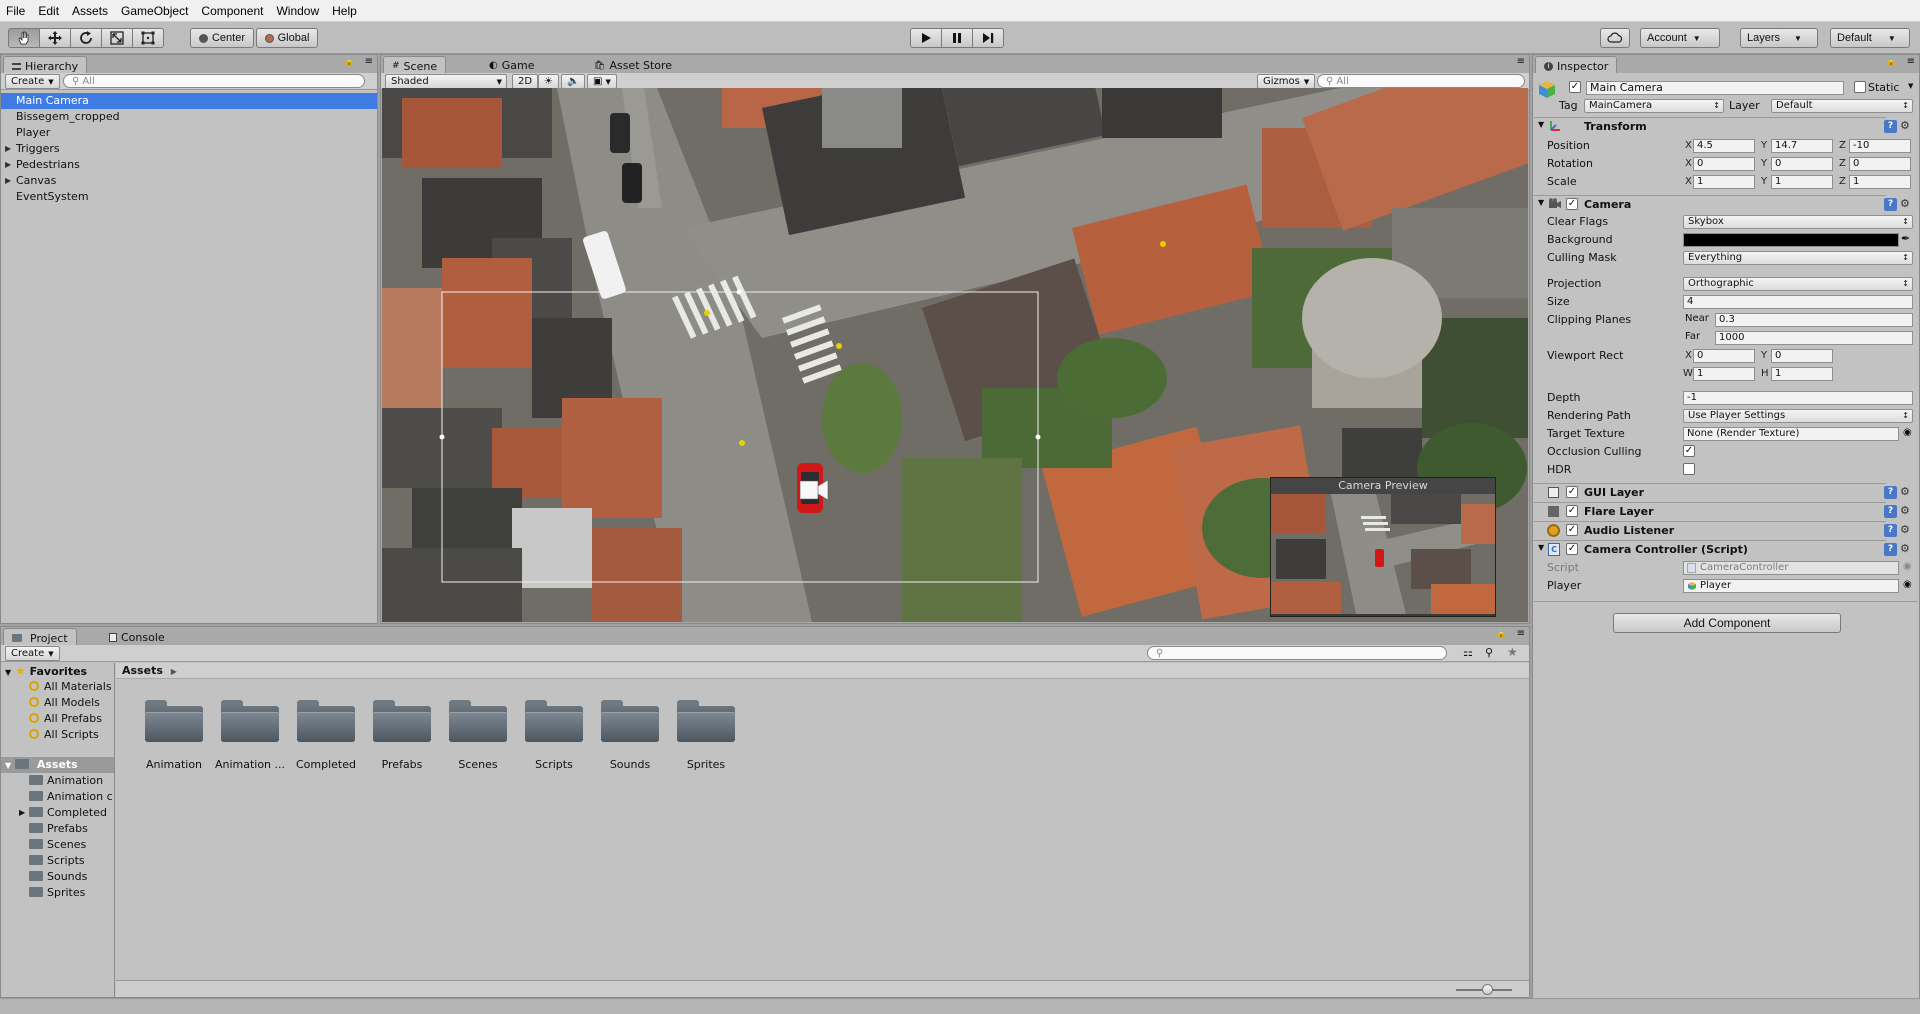 The width and height of the screenshot is (1920, 1014). Describe the element at coordinates (957, 38) in the screenshot. I see `pause-button` at that location.